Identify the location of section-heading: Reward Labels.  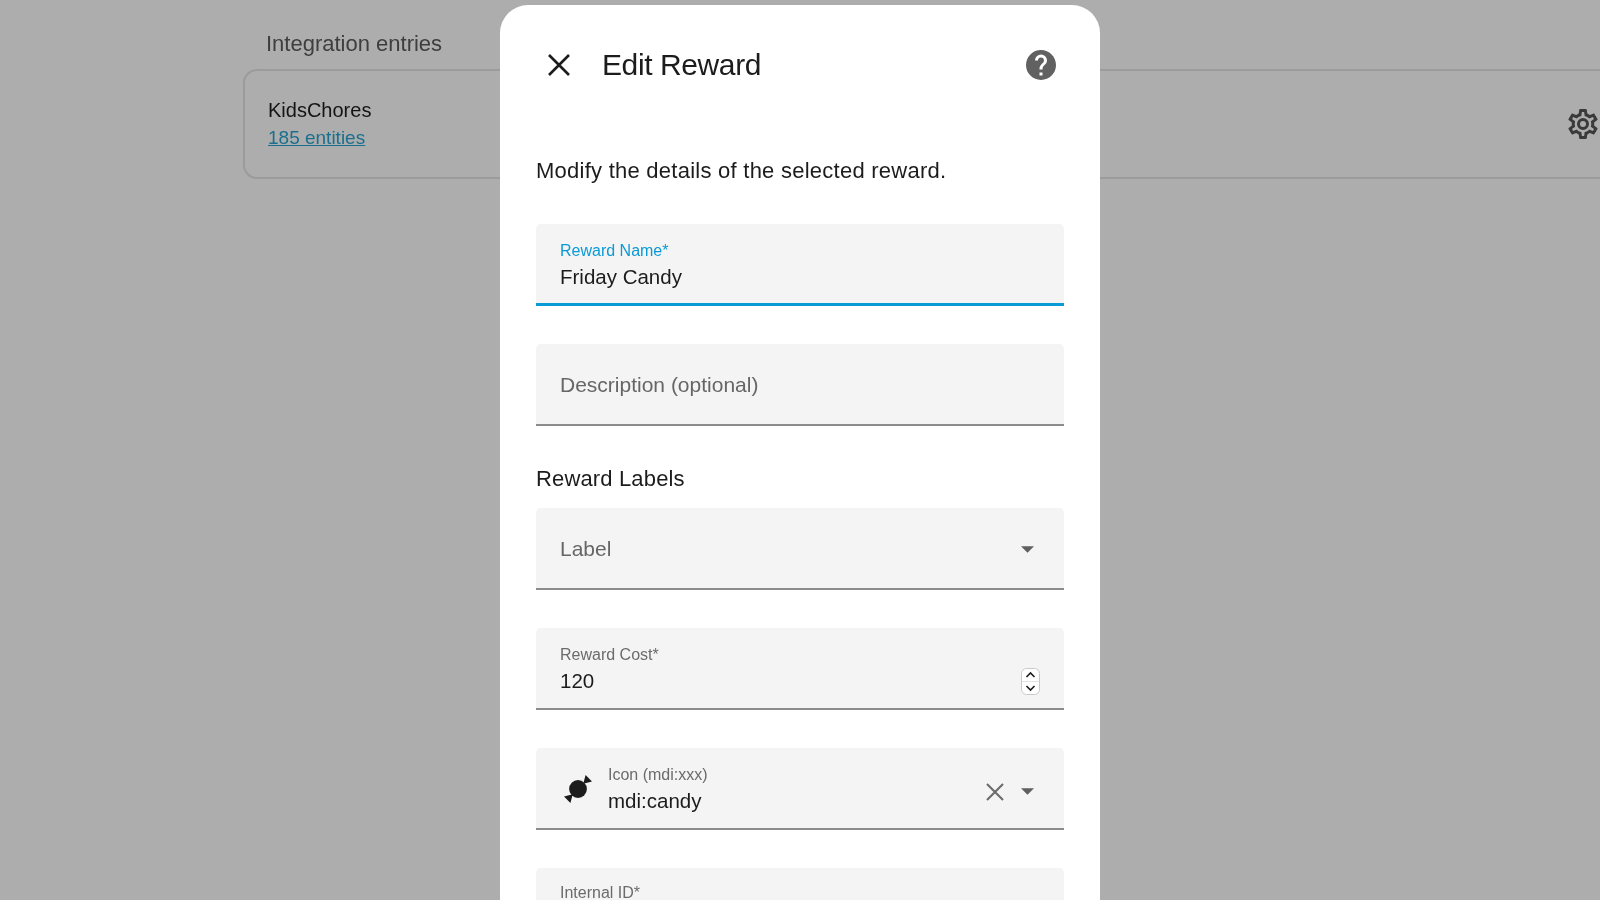
(611, 479).